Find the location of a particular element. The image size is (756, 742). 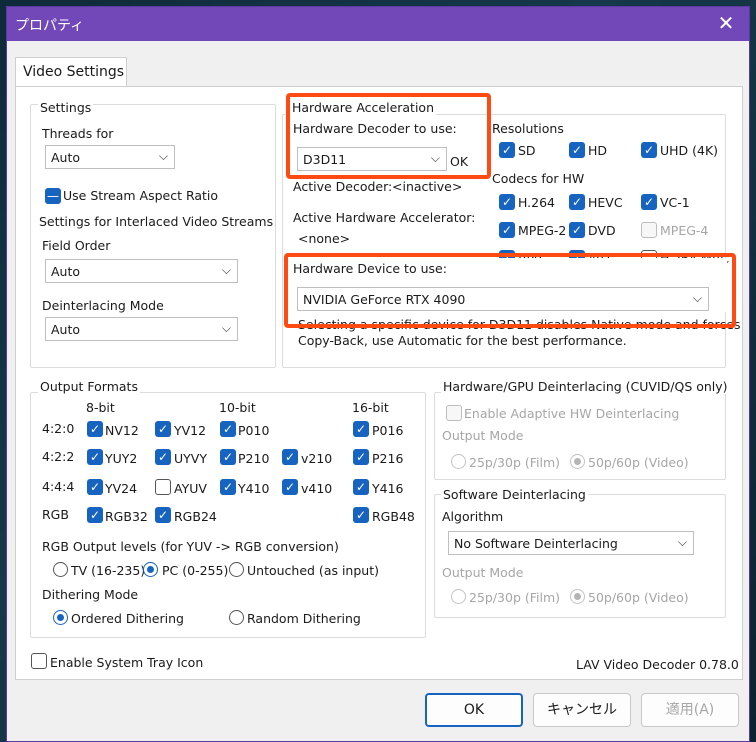

res-sd-checkbox: ✓ is located at coordinates (507, 150).